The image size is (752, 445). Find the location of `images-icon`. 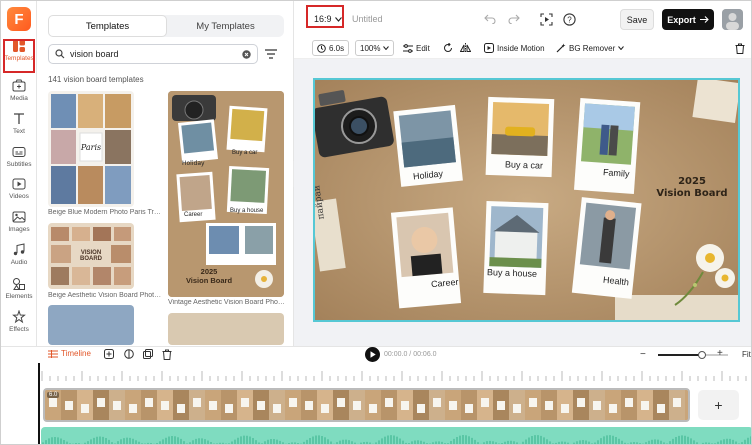

images-icon is located at coordinates (19, 217).